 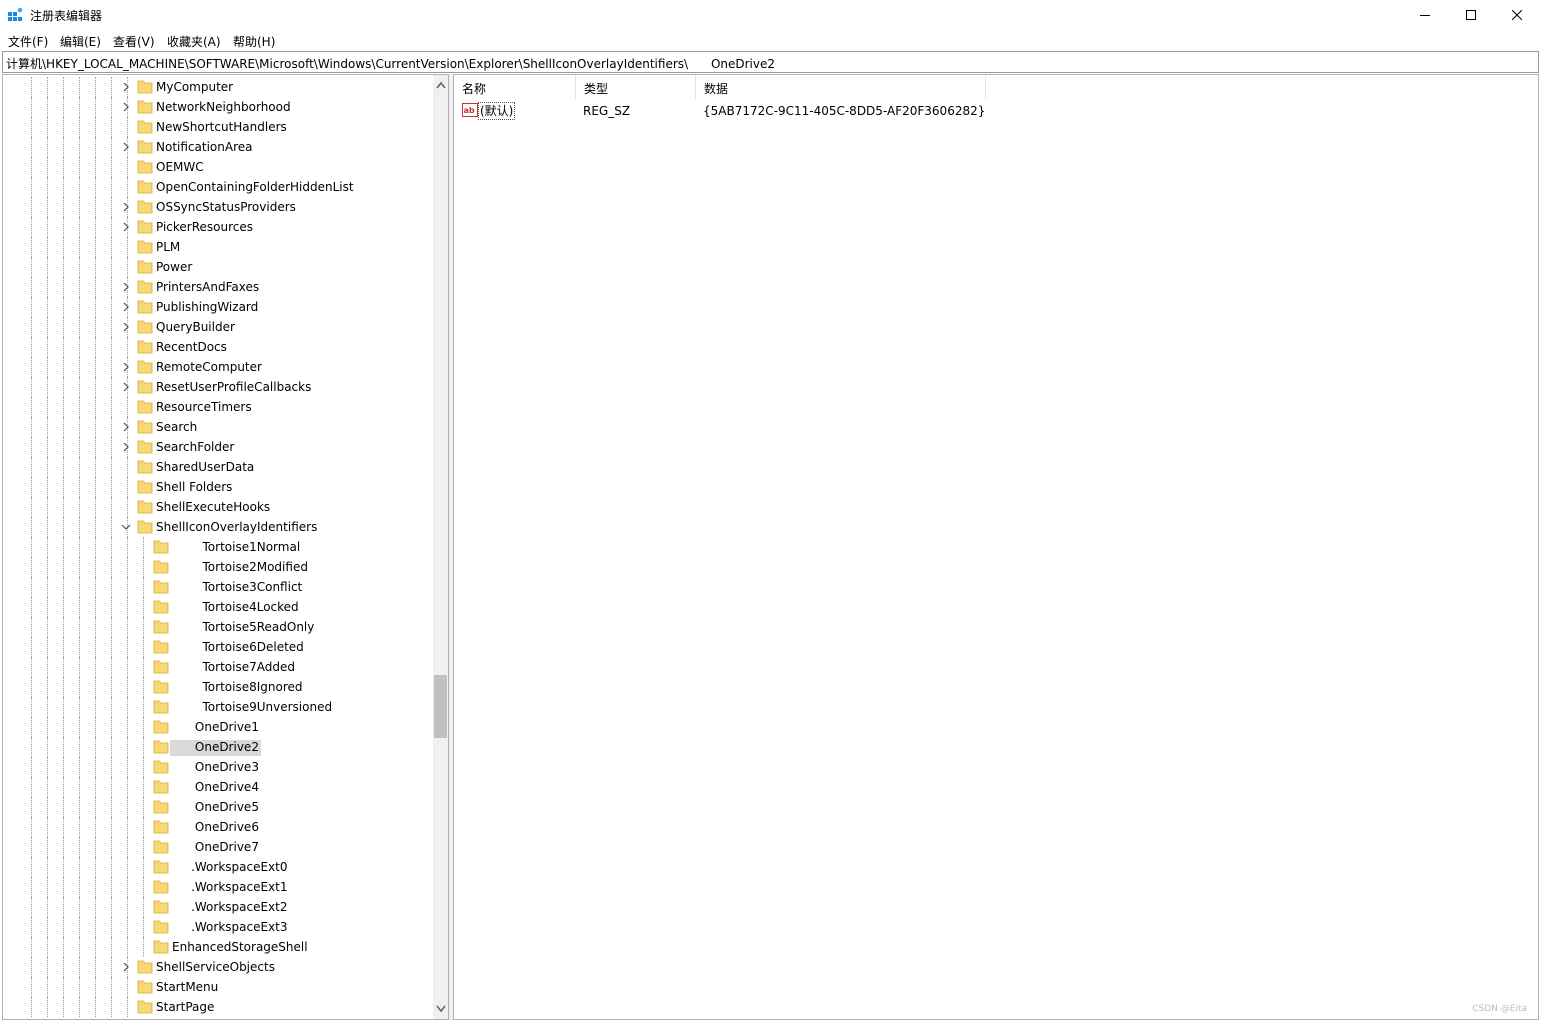 I want to click on tree-item-label: PickerResources, so click(x=204, y=228).